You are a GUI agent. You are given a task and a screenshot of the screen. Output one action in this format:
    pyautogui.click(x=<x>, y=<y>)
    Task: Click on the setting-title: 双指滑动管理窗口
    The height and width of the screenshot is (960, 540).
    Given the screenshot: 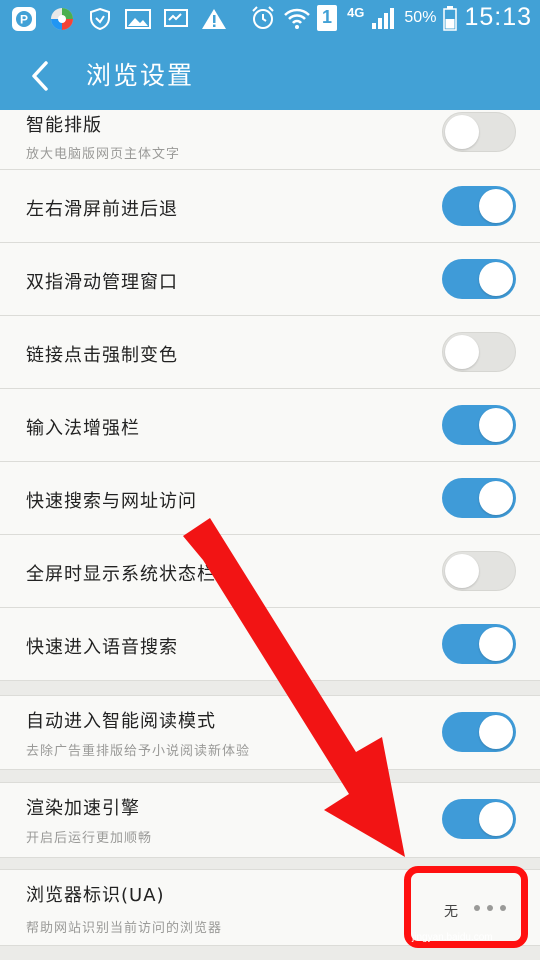 What is the action you would take?
    pyautogui.click(x=102, y=282)
    